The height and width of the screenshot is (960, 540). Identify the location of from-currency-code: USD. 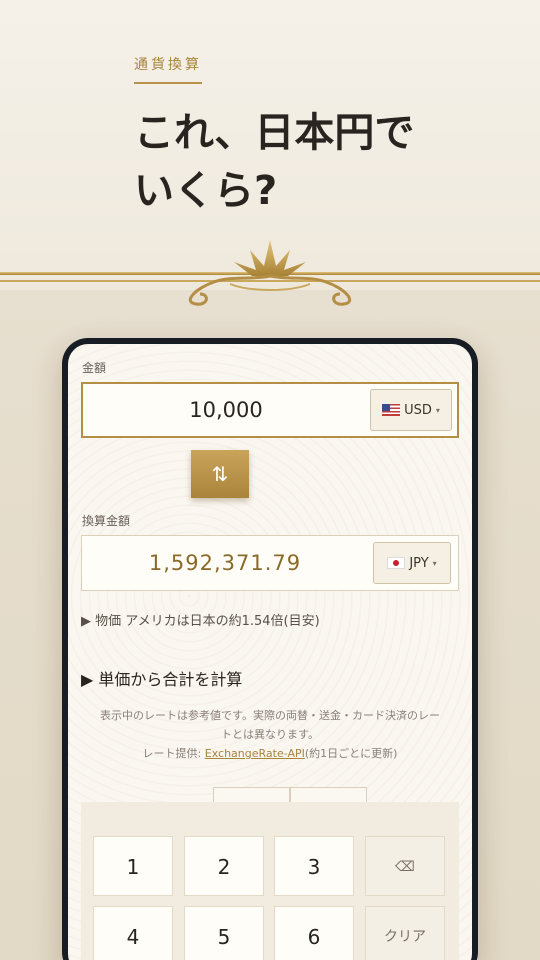
(418, 410).